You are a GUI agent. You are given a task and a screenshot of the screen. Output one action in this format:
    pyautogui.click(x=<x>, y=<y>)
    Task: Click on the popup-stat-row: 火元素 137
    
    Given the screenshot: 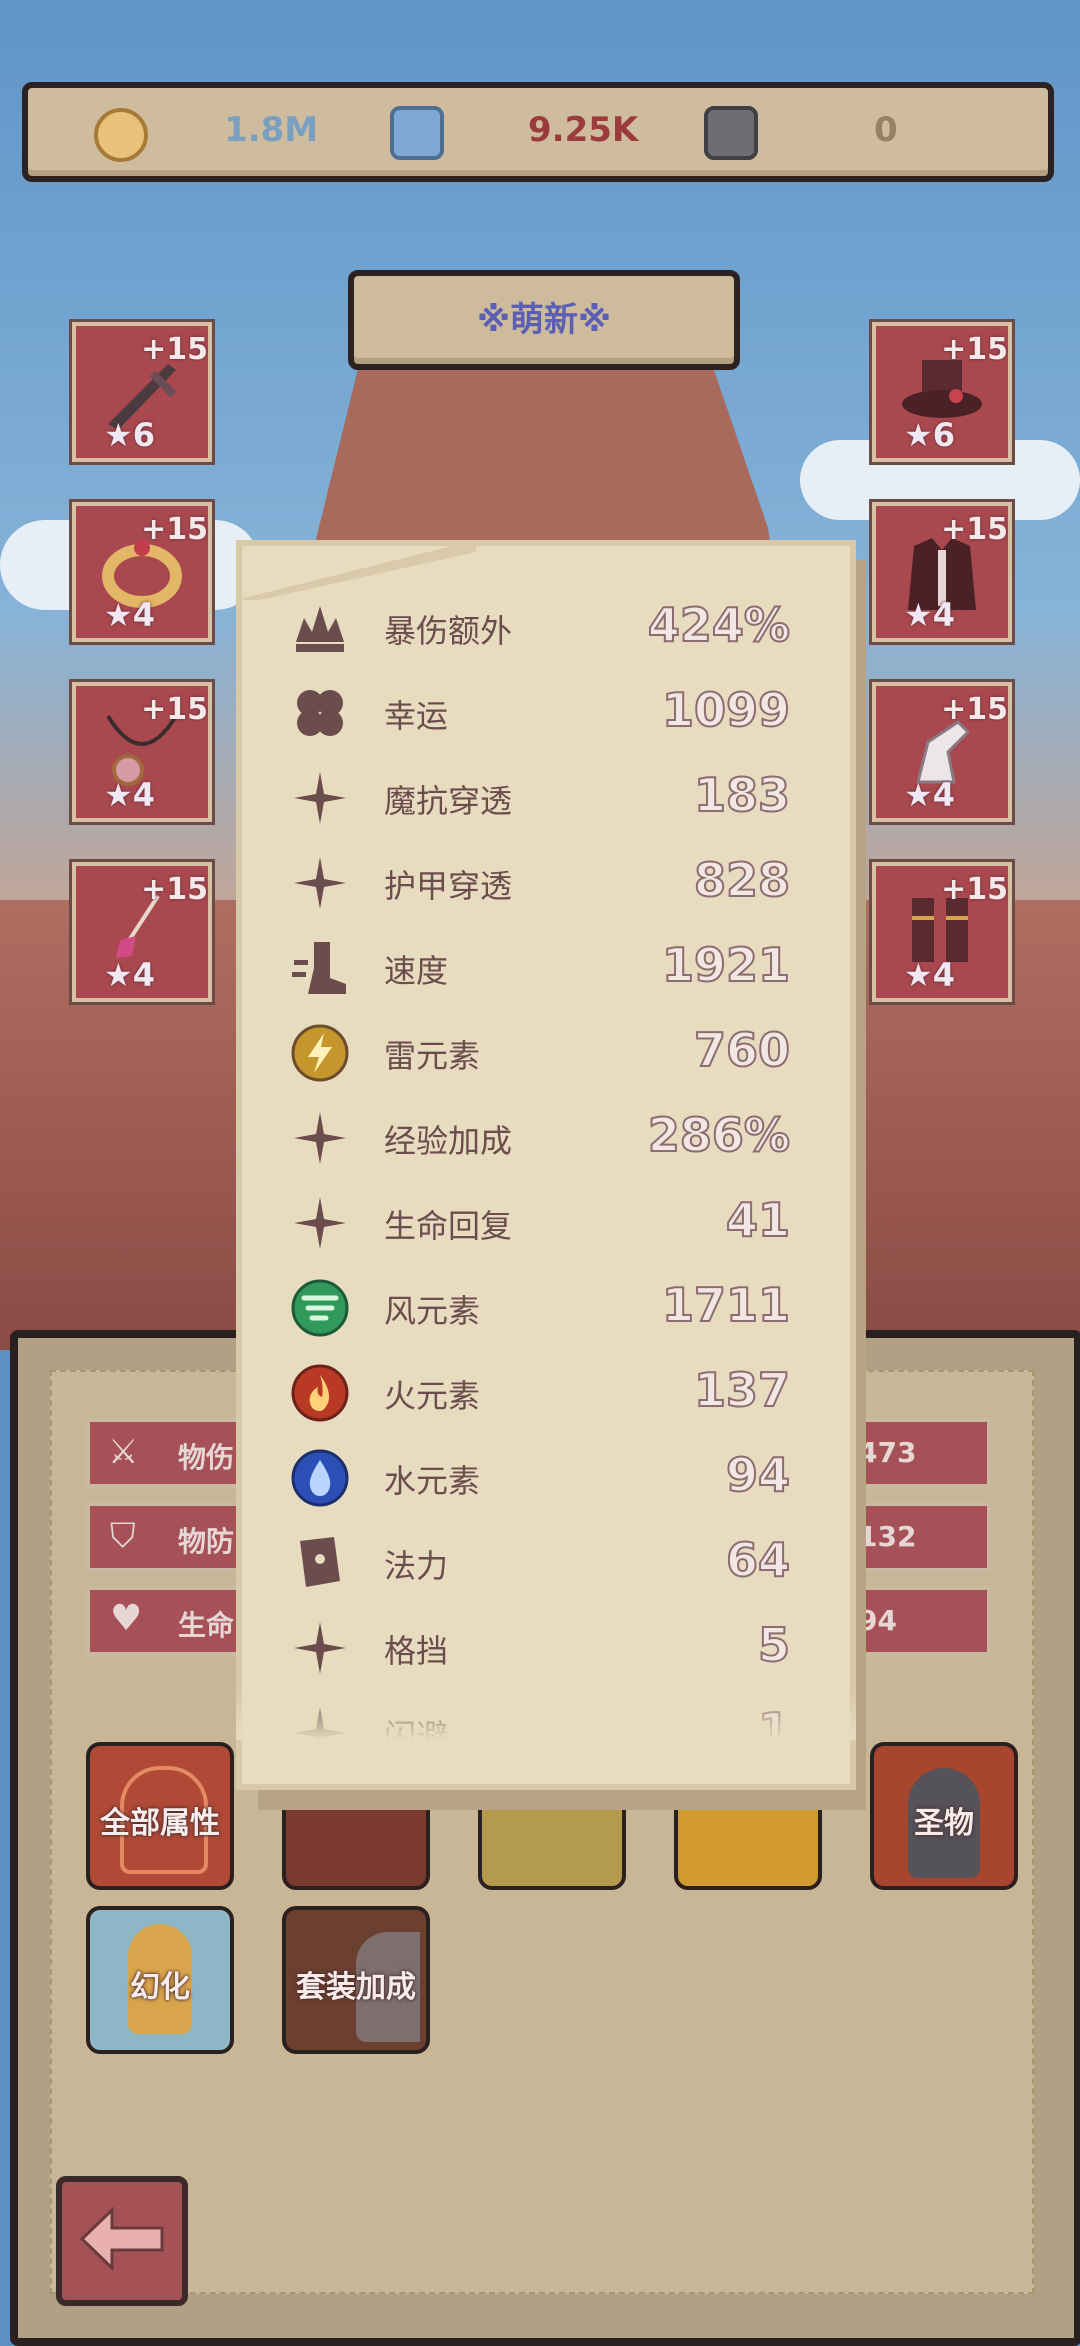 What is the action you would take?
    pyautogui.click(x=540, y=1392)
    